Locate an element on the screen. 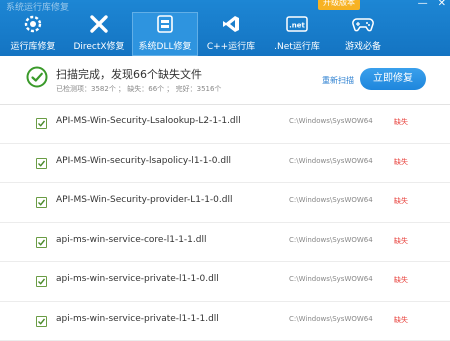 This screenshot has width=450, height=341. tab-runtime-repair: 运行库修复 is located at coordinates (33, 34).